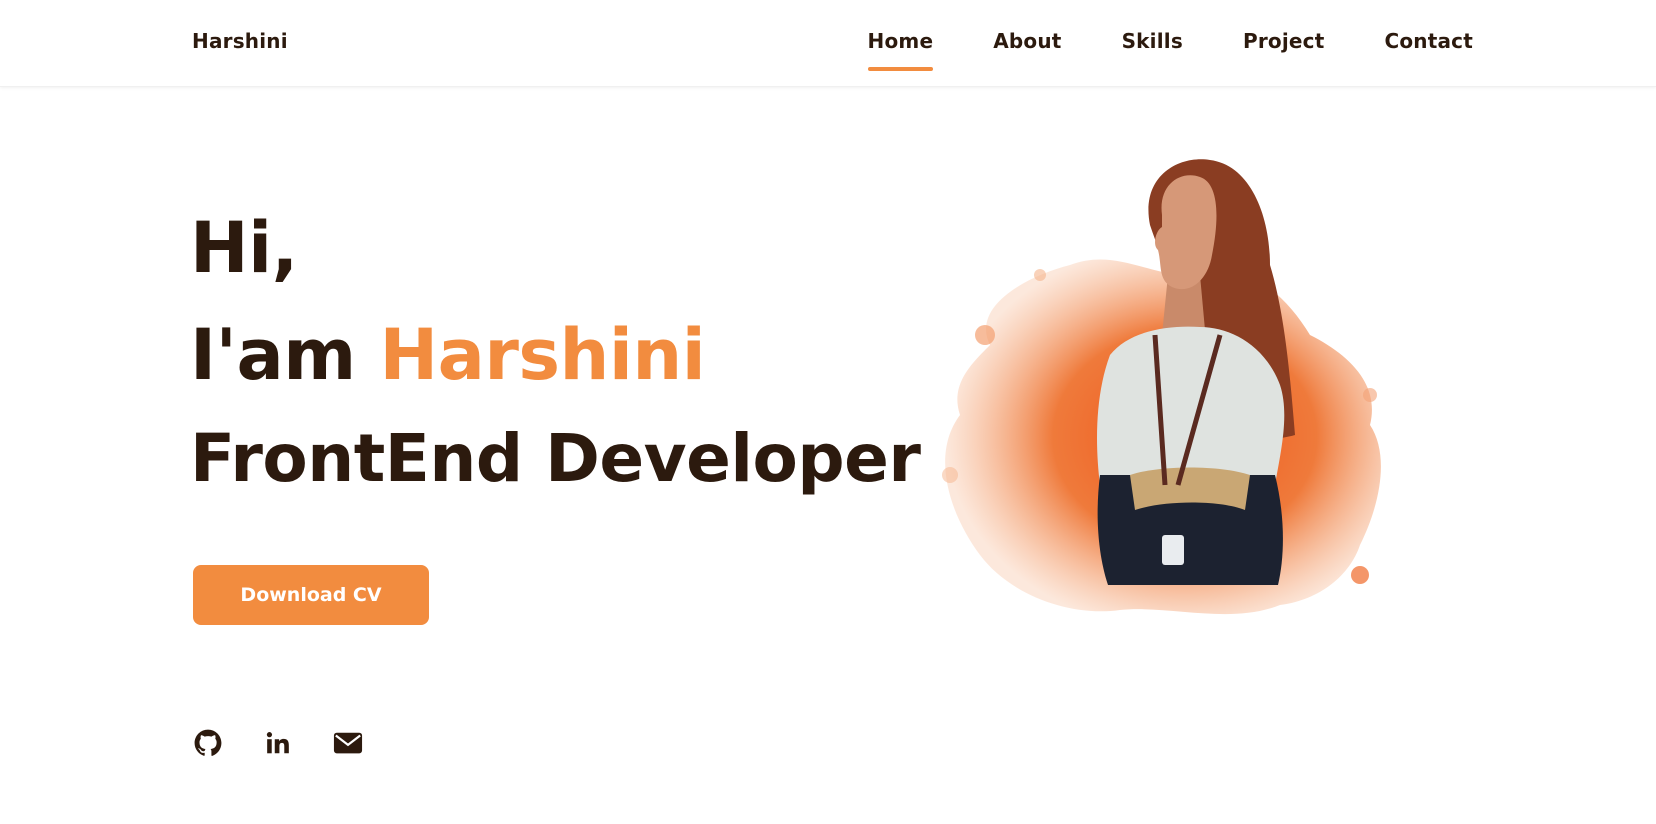 The width and height of the screenshot is (1656, 824). Describe the element at coordinates (1428, 41) in the screenshot. I see `nav-contact: Contact` at that location.